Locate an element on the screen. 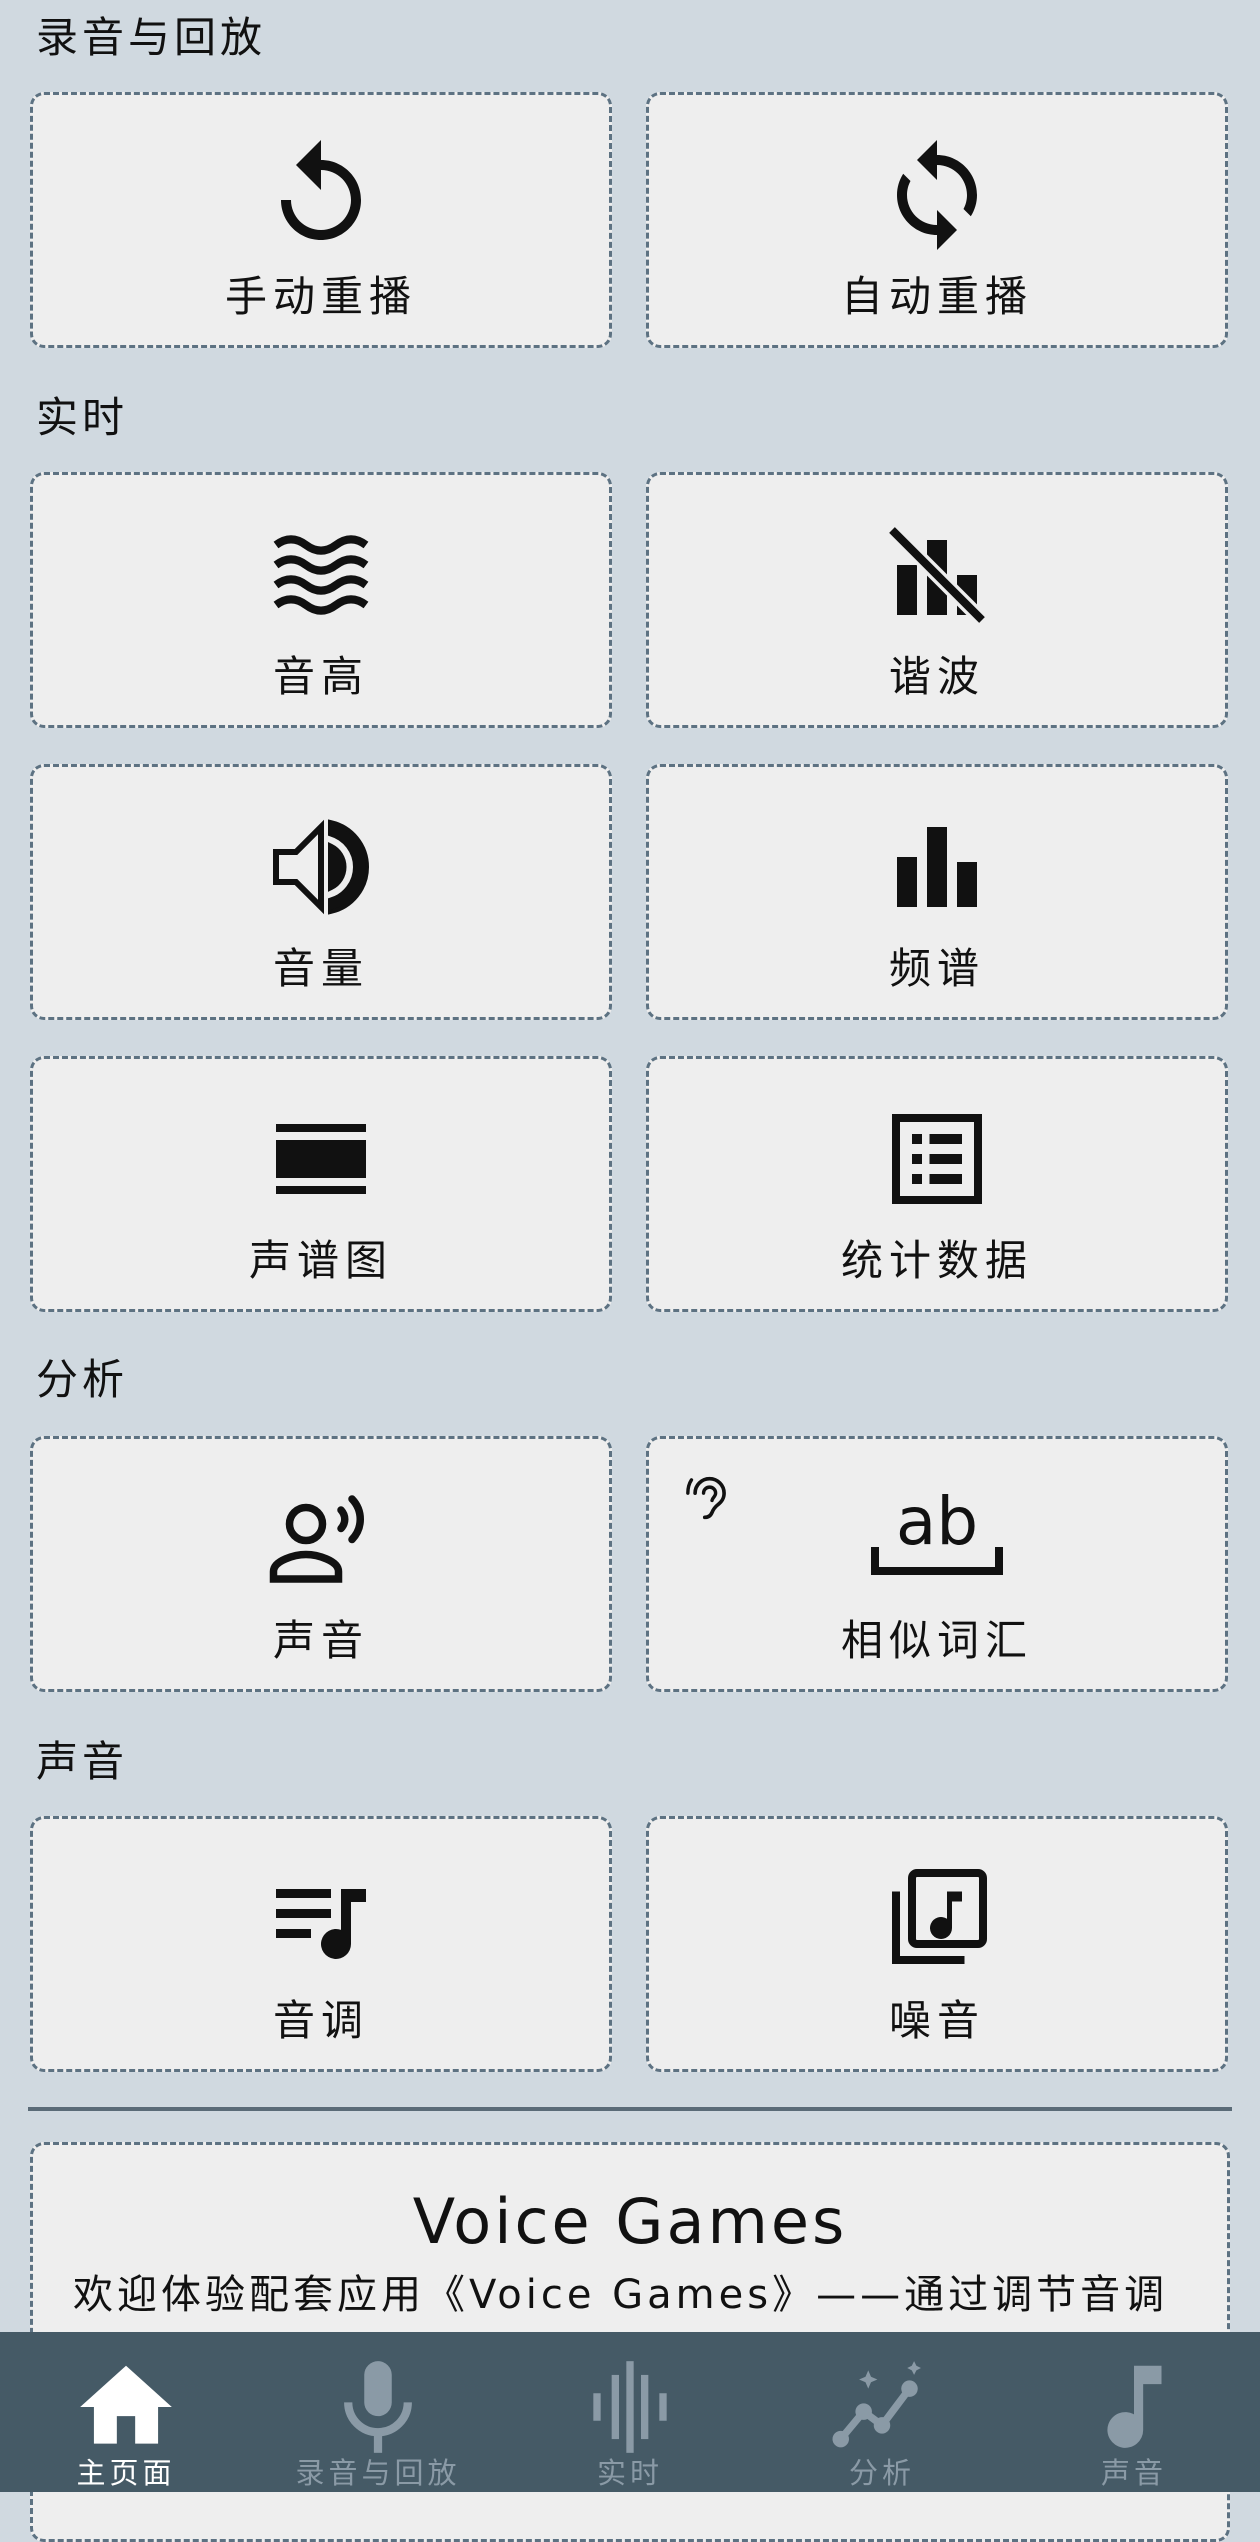 The height and width of the screenshot is (2542, 1260). harmonics-label: 谐波 is located at coordinates (936, 676).